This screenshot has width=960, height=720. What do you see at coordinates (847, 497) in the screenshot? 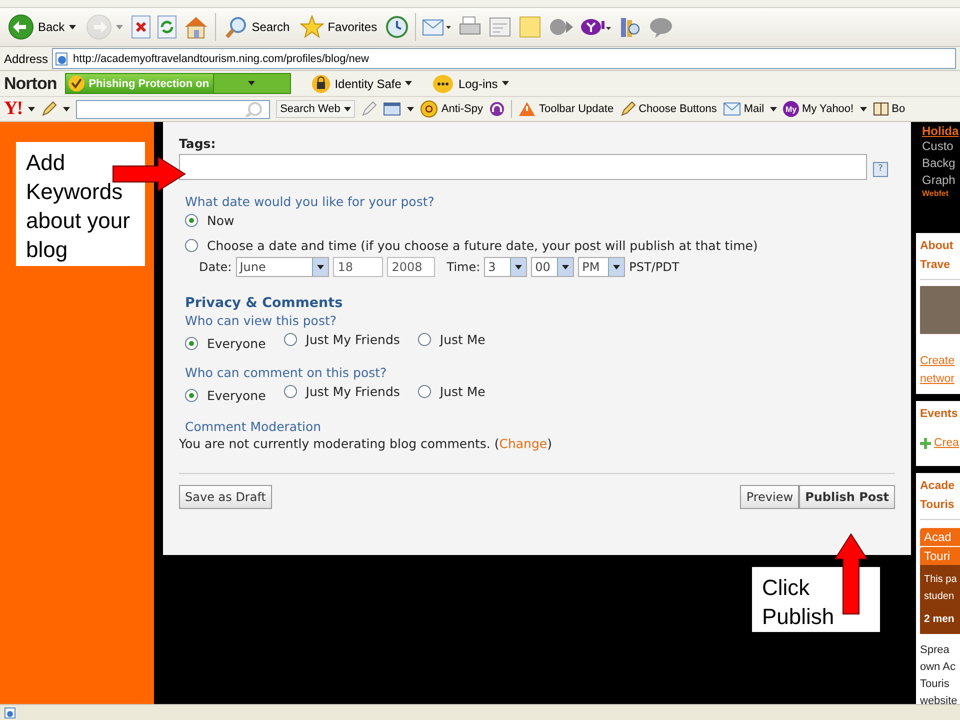
I see `publish-button: Publish Post` at bounding box center [847, 497].